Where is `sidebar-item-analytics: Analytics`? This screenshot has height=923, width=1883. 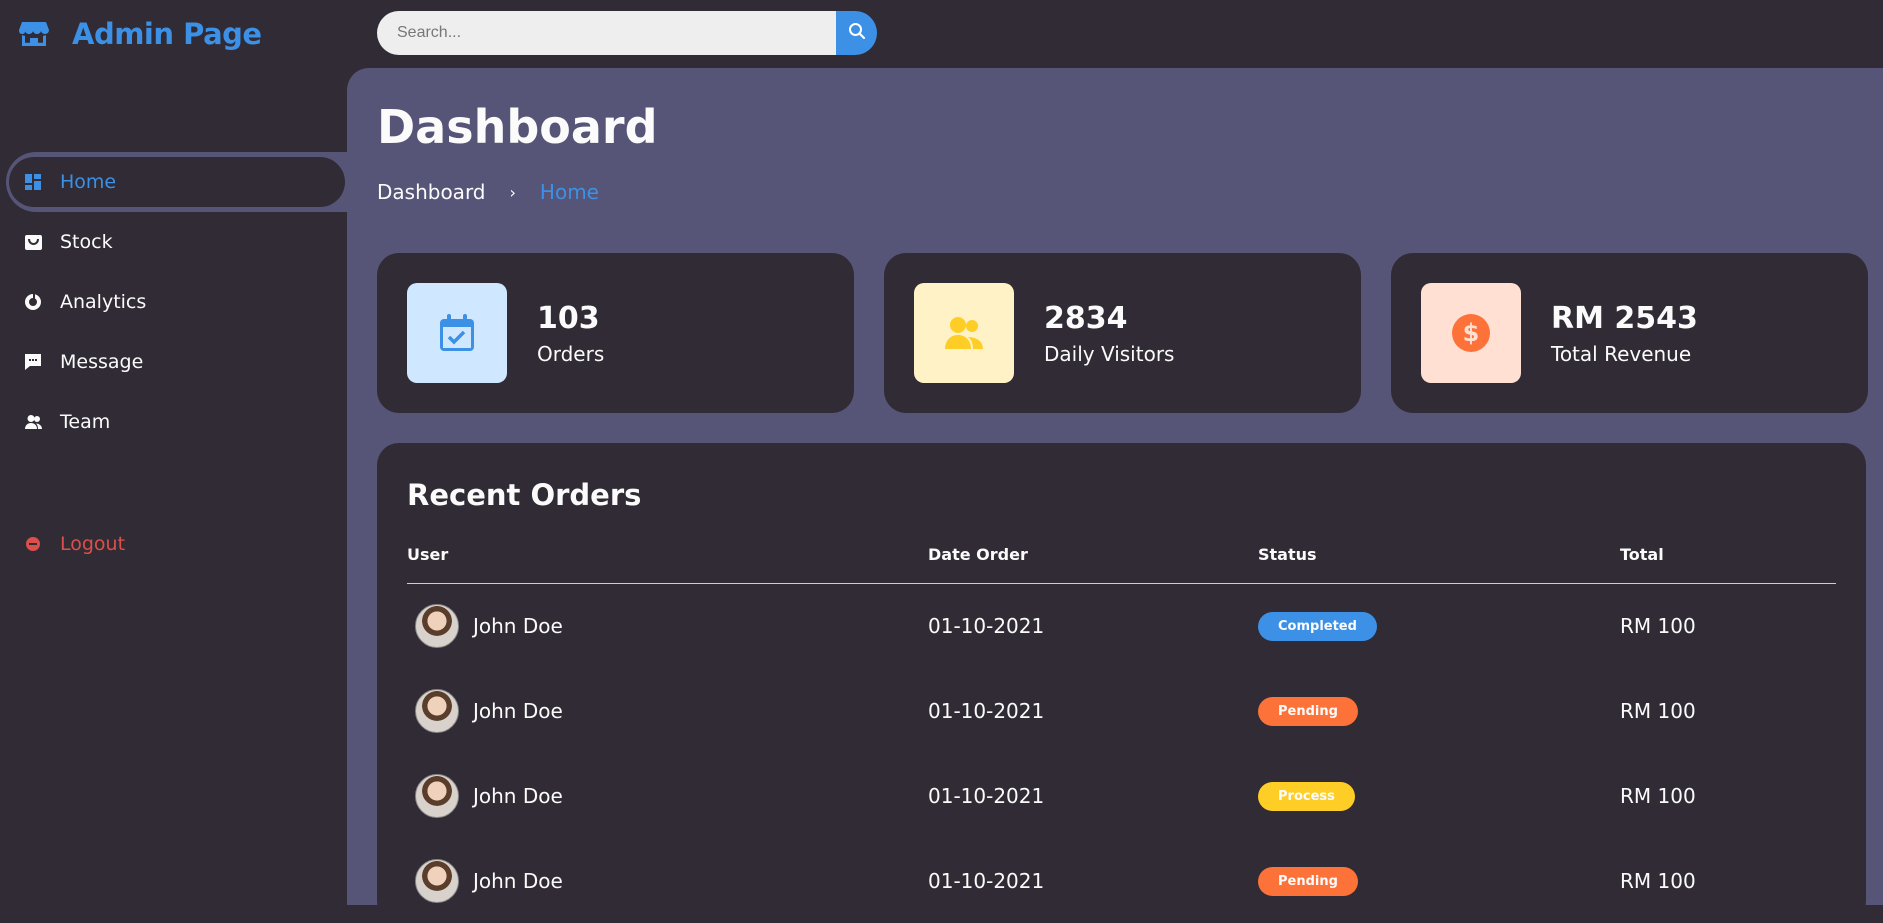 sidebar-item-analytics: Analytics is located at coordinates (173, 302).